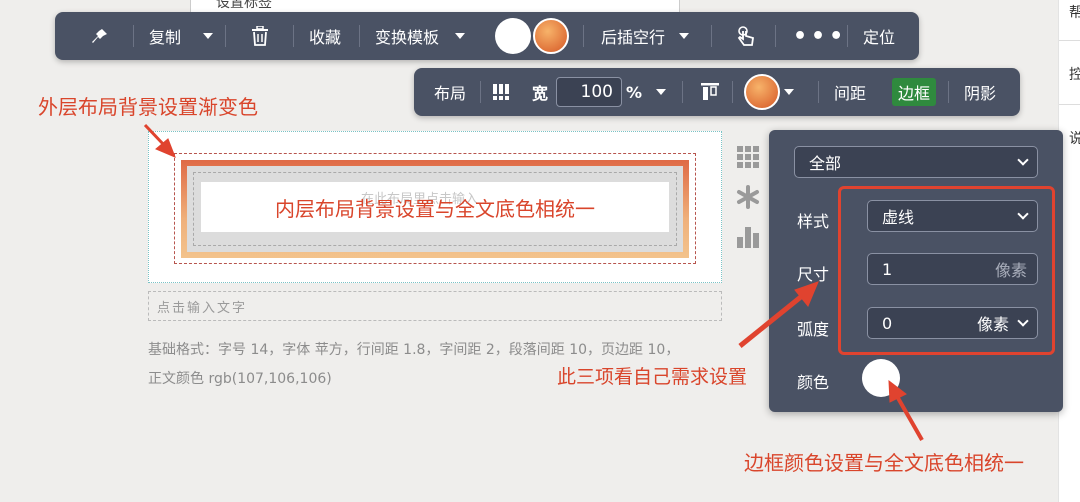  I want to click on arrow-outer, so click(154, 135).